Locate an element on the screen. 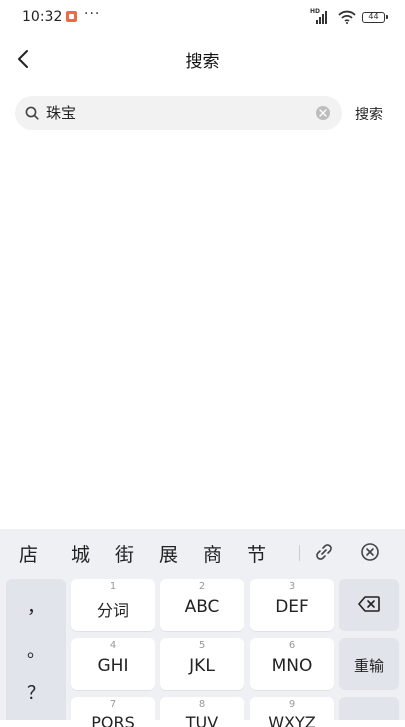  key-number: 8 is located at coordinates (202, 704).